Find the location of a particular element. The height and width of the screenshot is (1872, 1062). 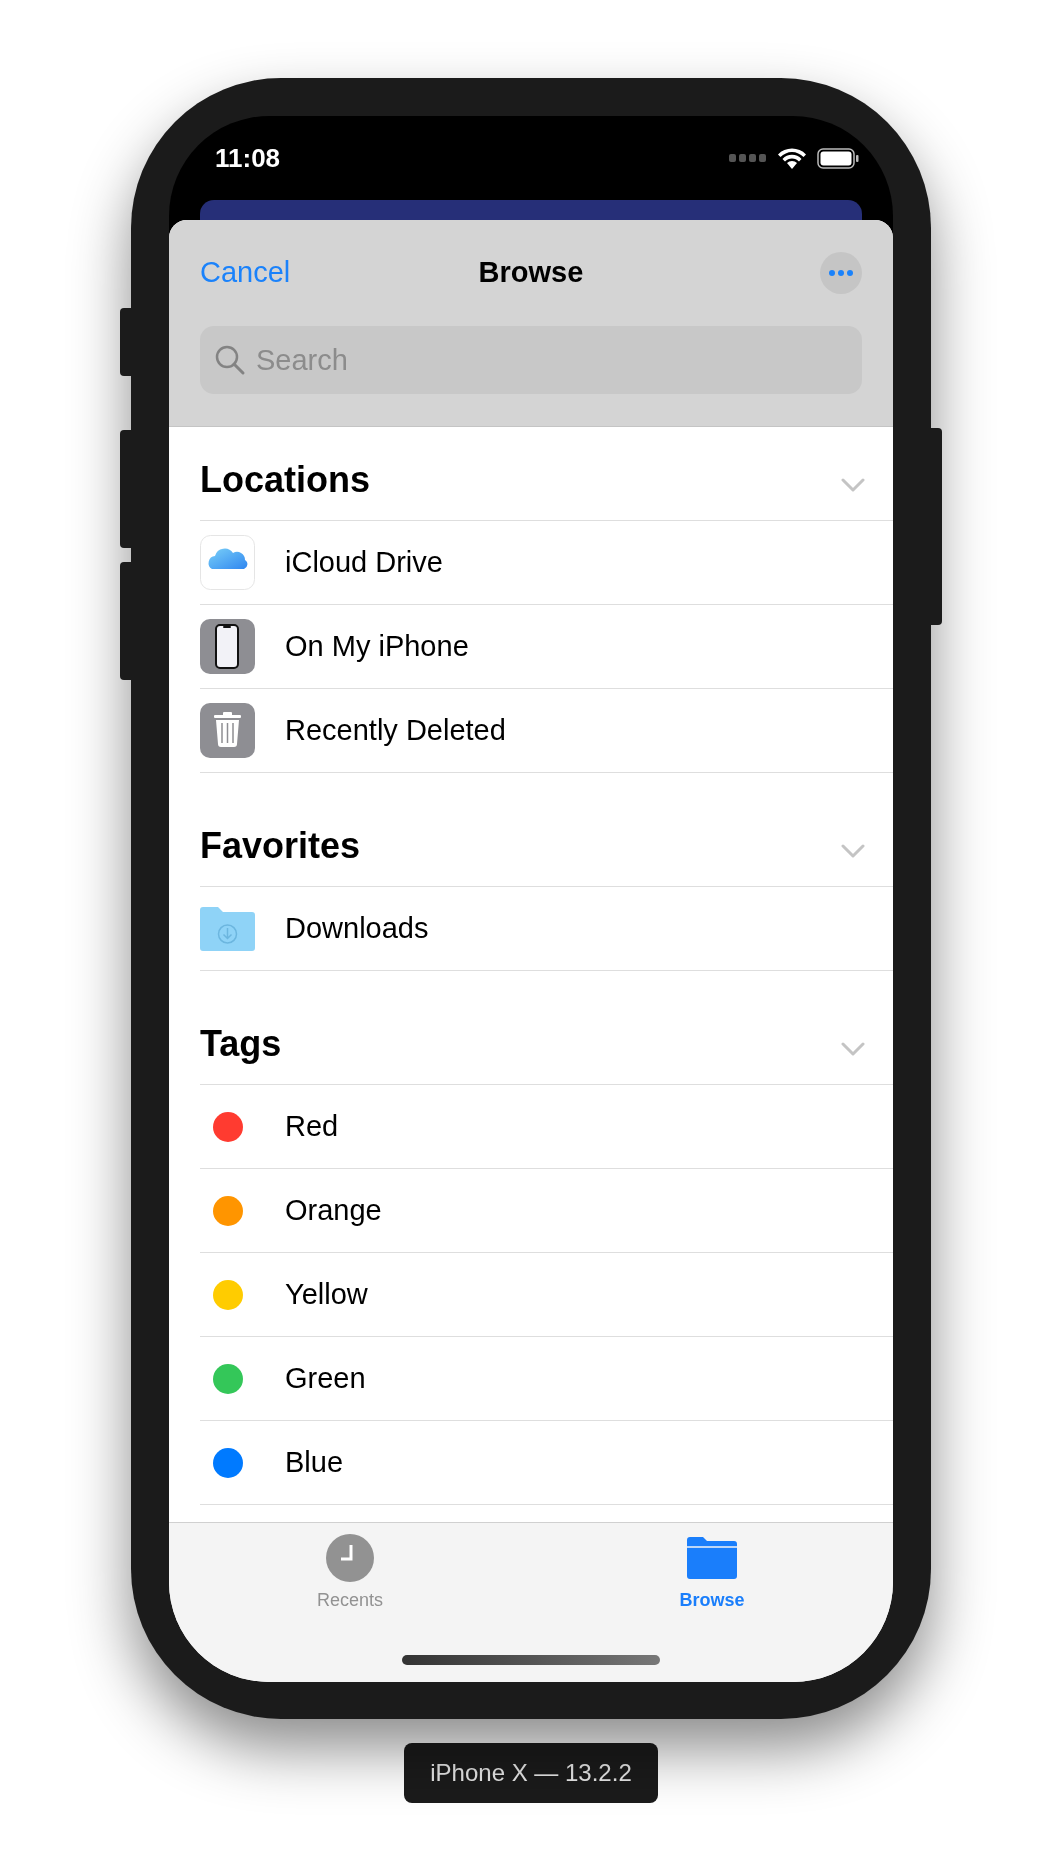

cloud-icon is located at coordinates (227, 562).